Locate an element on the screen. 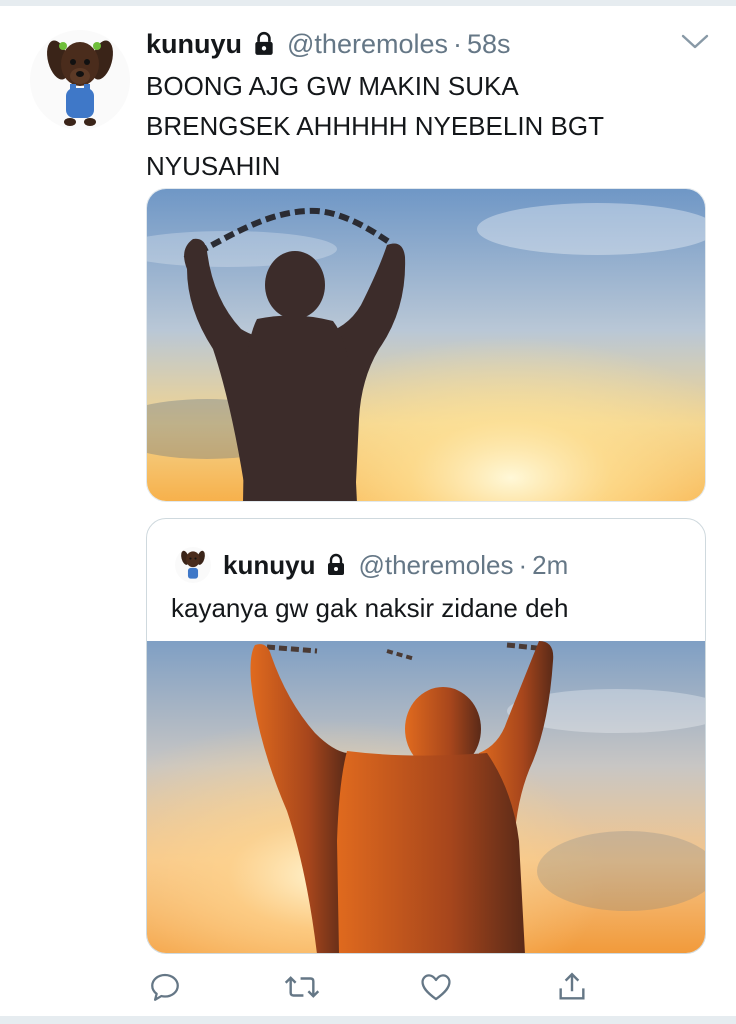 This screenshot has height=1024, width=736. author-handle: @theremoles is located at coordinates (367, 44).